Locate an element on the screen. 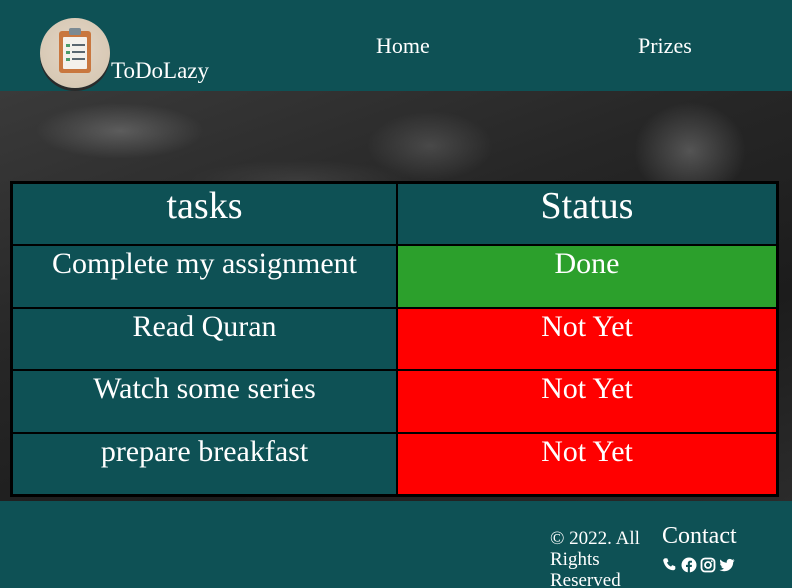  copyright-text: © 2022. All Rights Reserved is located at coordinates (595, 558).